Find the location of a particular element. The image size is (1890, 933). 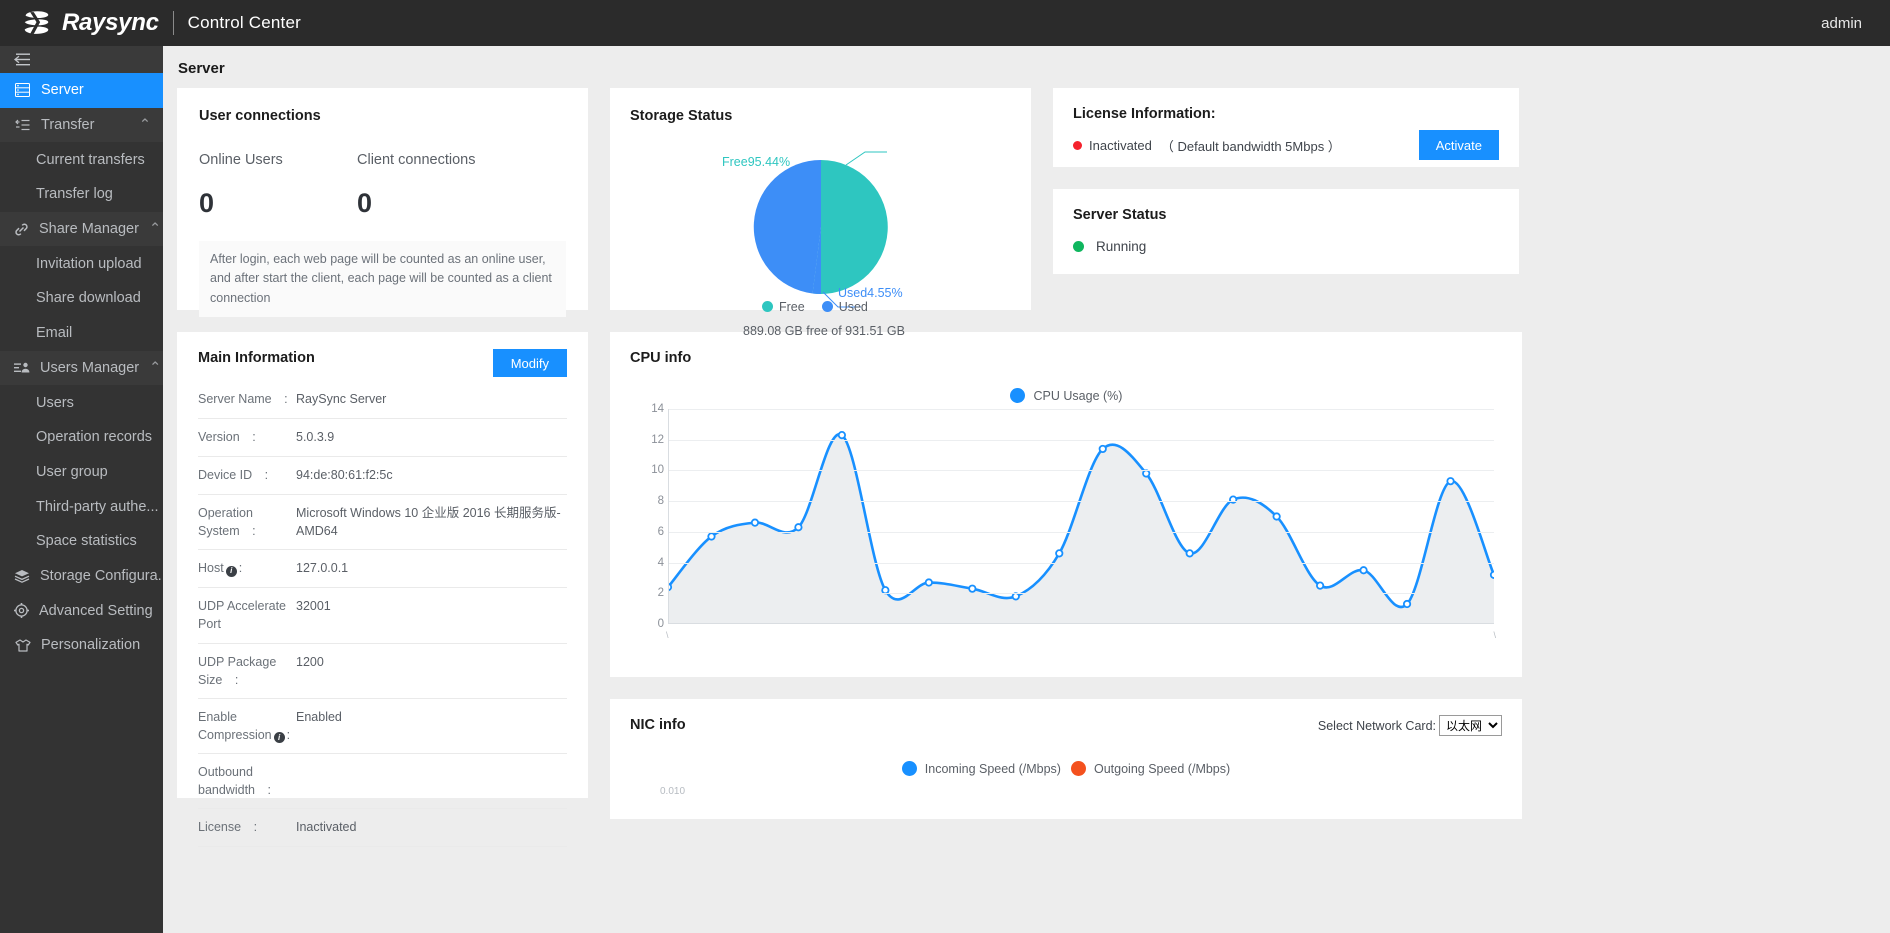

nic-y-tick: 0.010 is located at coordinates (673, 791).